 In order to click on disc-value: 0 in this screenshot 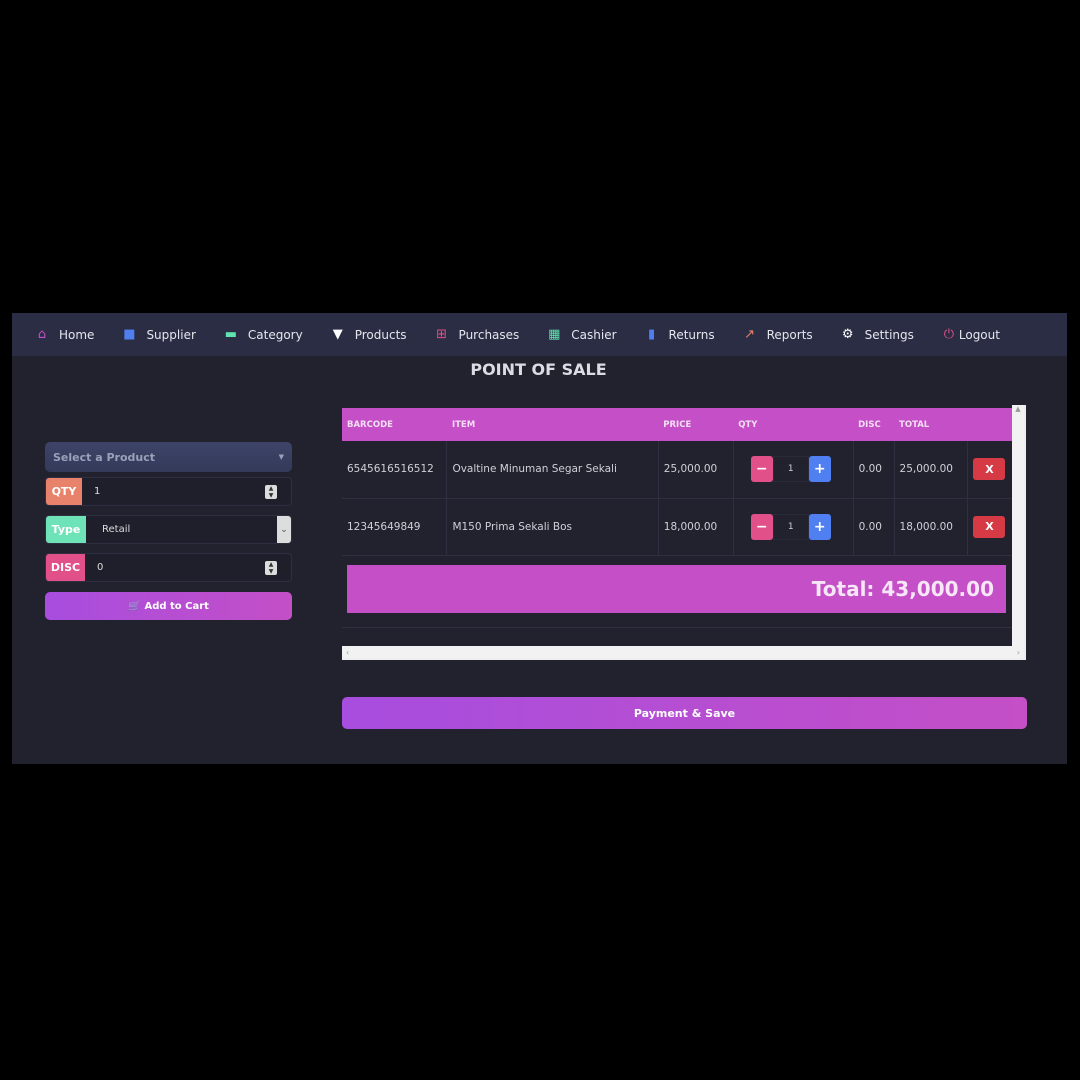, I will do `click(100, 567)`.